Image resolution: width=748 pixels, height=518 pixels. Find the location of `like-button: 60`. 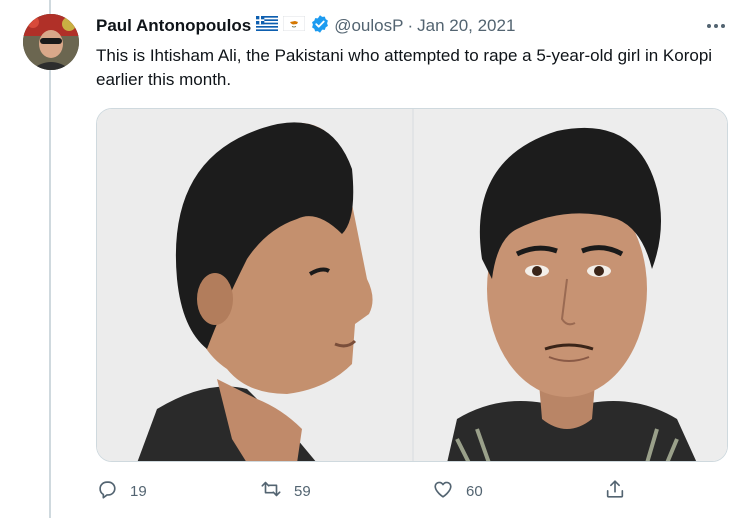

like-button: 60 is located at coordinates (457, 491).